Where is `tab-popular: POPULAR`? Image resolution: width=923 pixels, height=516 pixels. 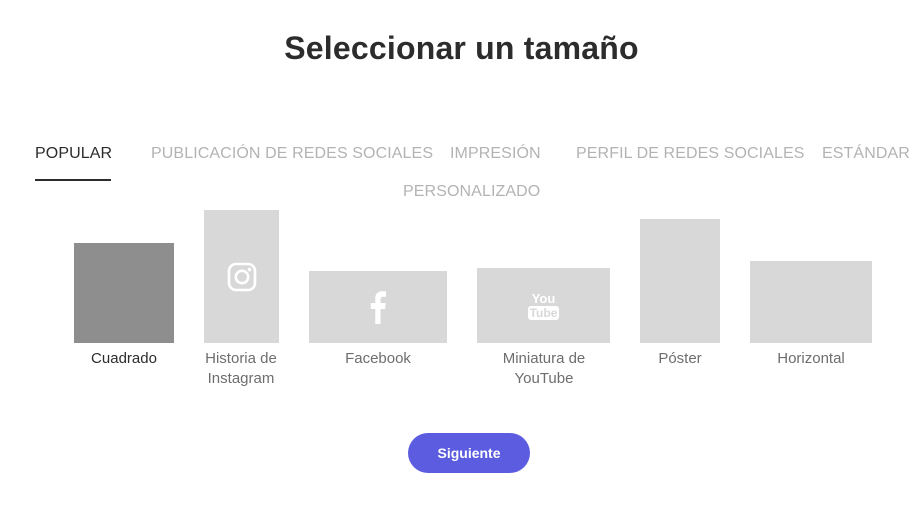 tab-popular: POPULAR is located at coordinates (73, 154).